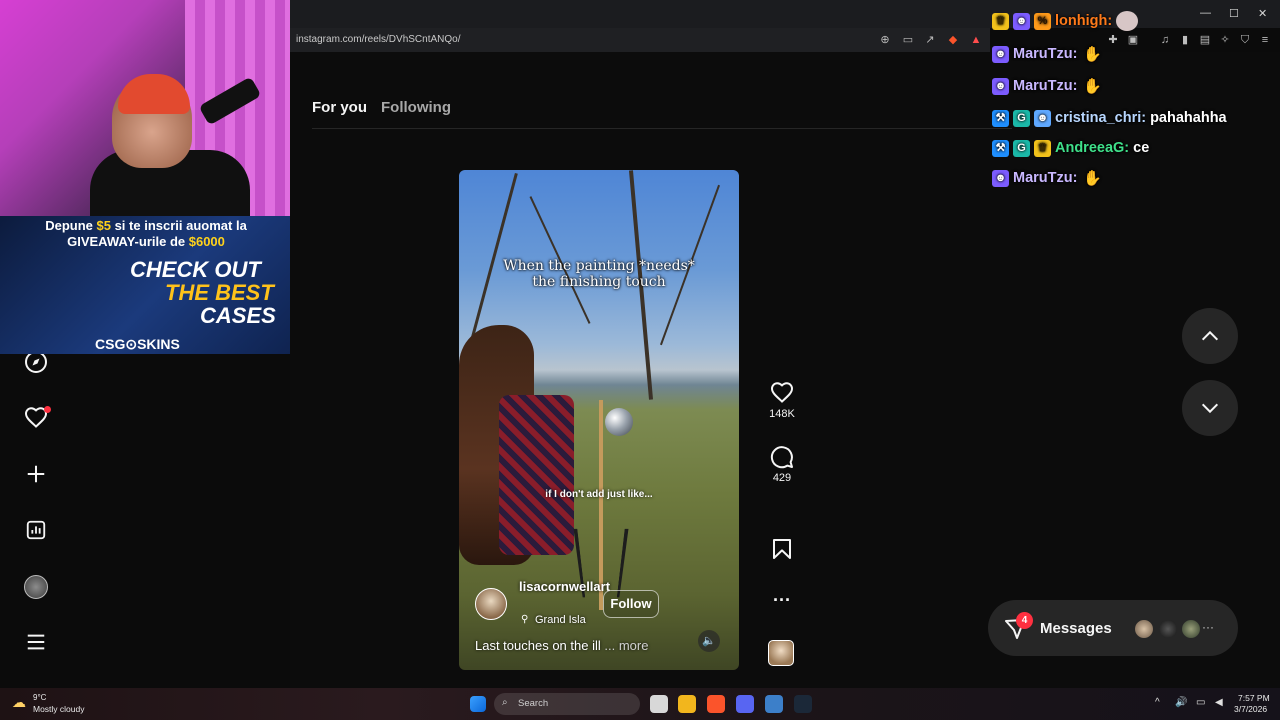  What do you see at coordinates (1181, 702) in the screenshot?
I see `volume-icon: 🔊` at bounding box center [1181, 702].